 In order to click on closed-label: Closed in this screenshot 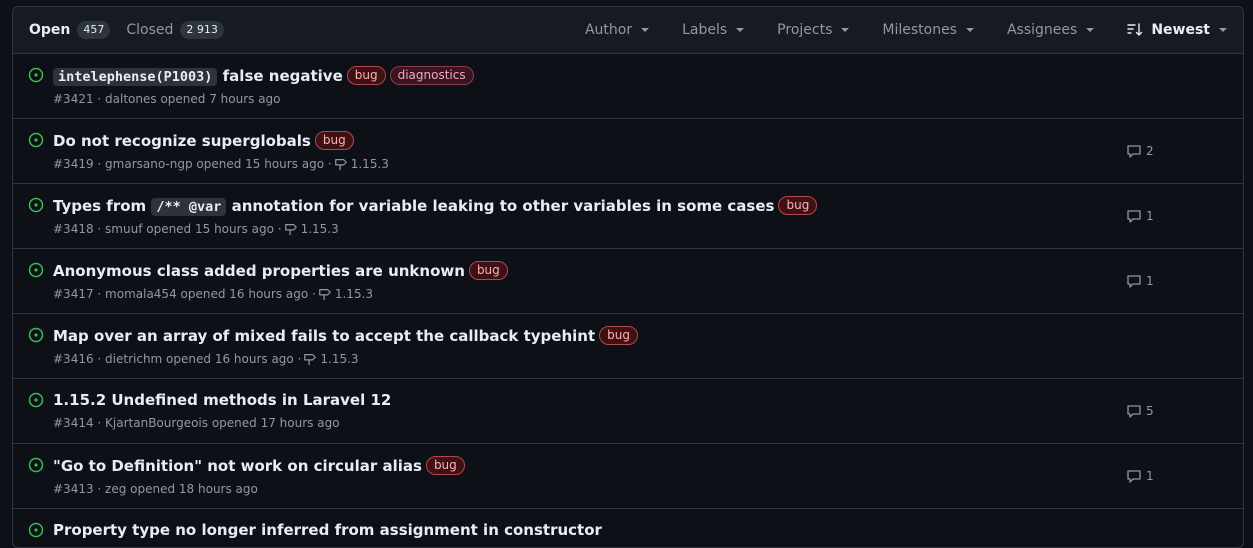, I will do `click(150, 30)`.